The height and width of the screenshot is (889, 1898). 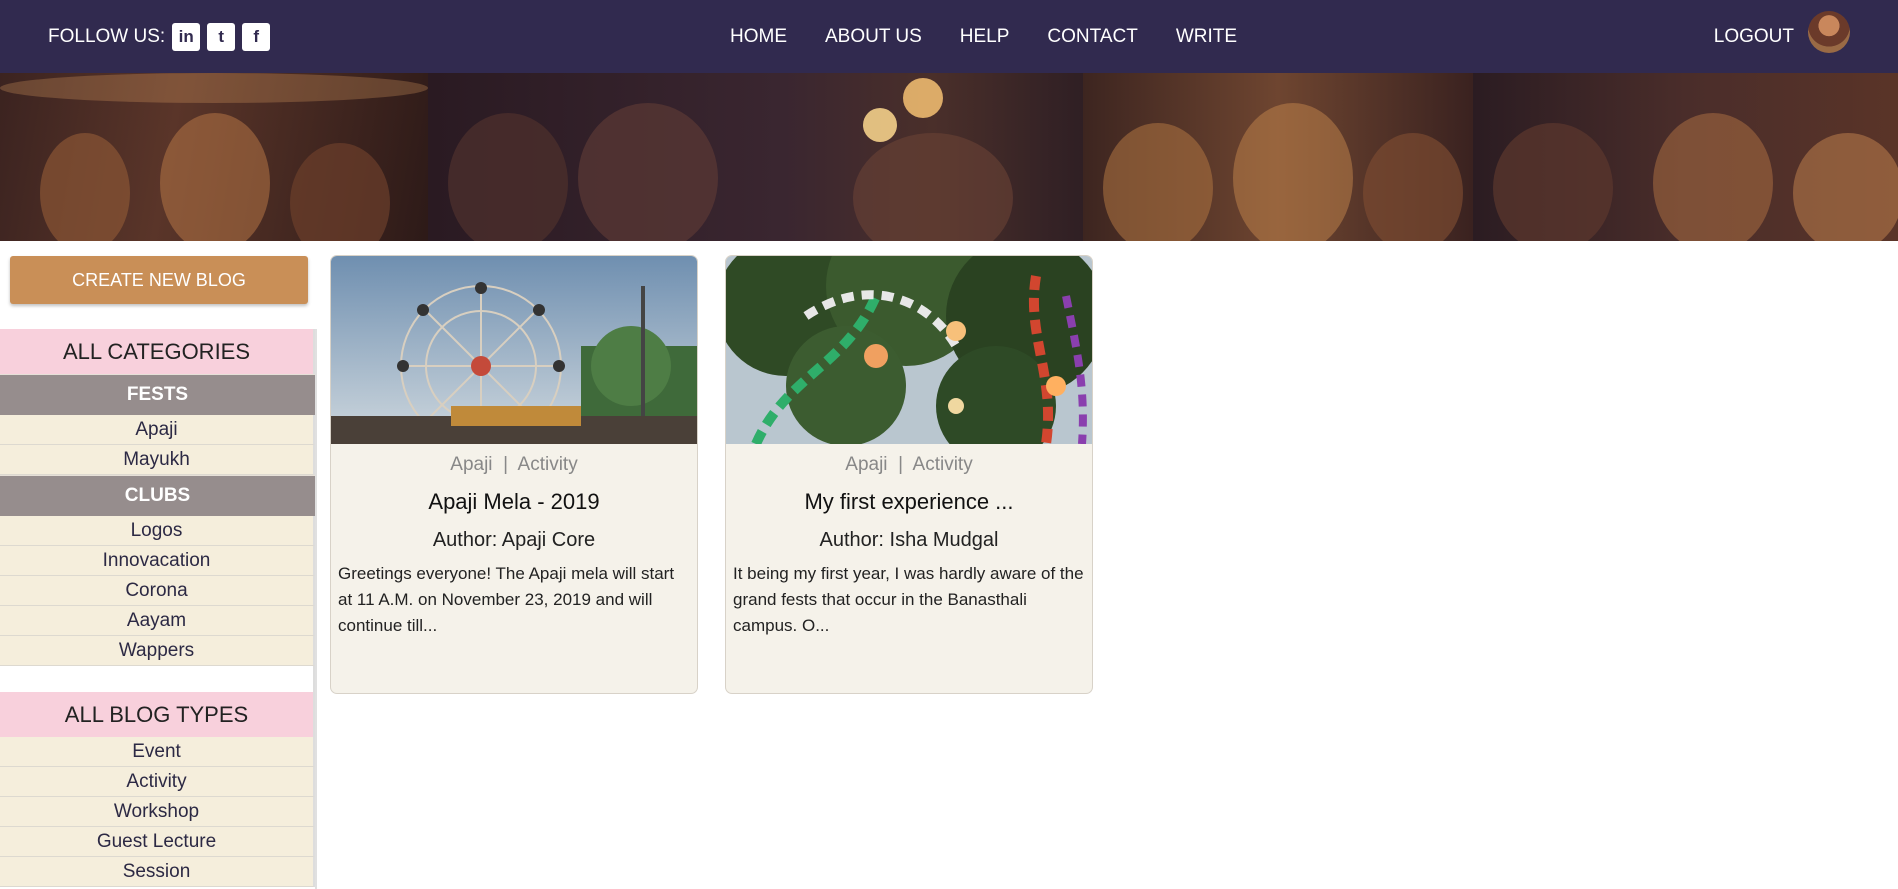 I want to click on sidebar-item-apaji: Apaji, so click(x=157, y=430).